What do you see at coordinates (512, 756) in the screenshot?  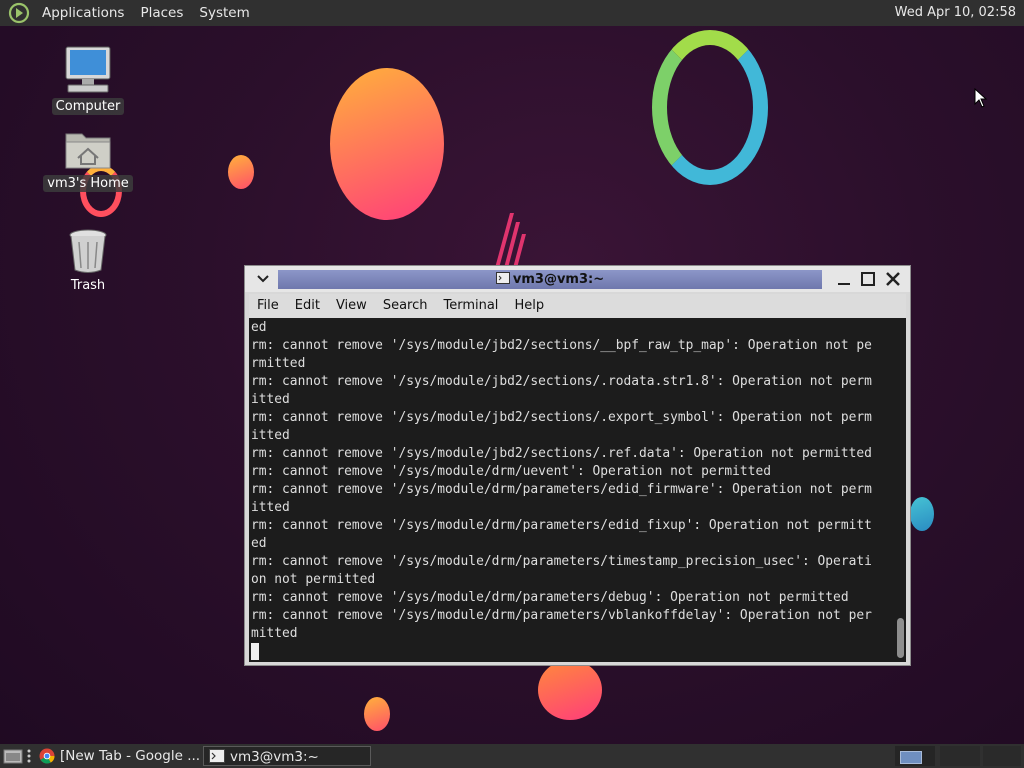 I see `bottom-panel: [New Tab - Google ... vm3@vm3:~` at bounding box center [512, 756].